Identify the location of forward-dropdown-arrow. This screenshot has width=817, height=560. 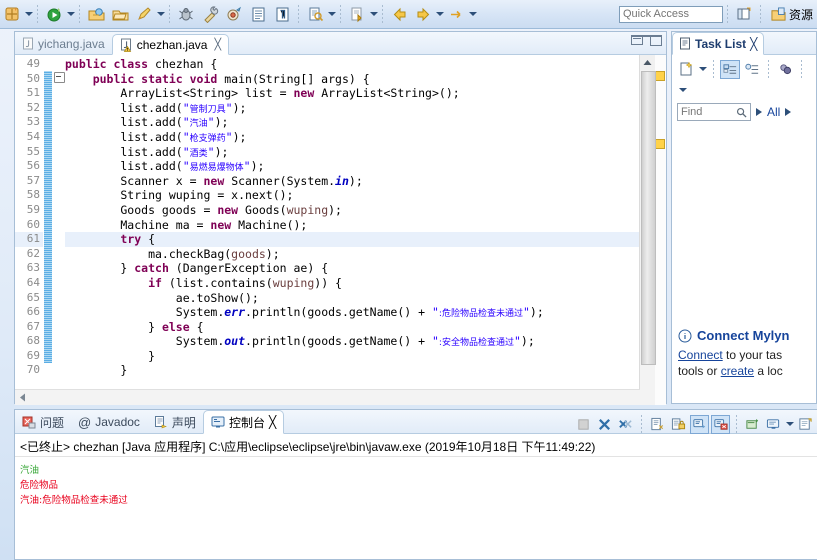
(439, 14).